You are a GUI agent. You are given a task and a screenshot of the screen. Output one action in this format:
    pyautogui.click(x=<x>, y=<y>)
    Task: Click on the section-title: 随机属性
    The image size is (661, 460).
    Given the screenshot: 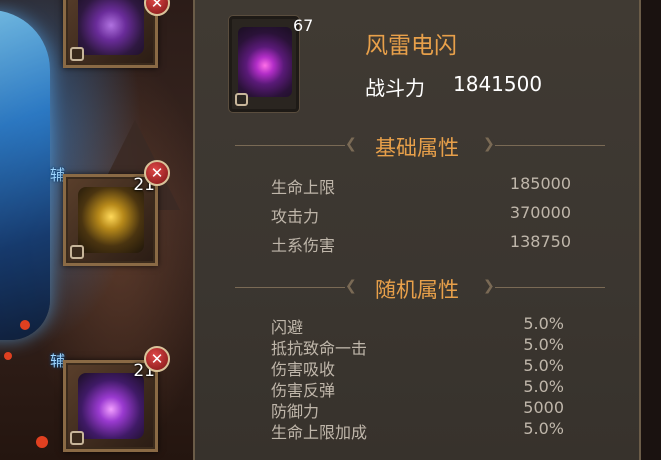 What is the action you would take?
    pyautogui.click(x=417, y=290)
    